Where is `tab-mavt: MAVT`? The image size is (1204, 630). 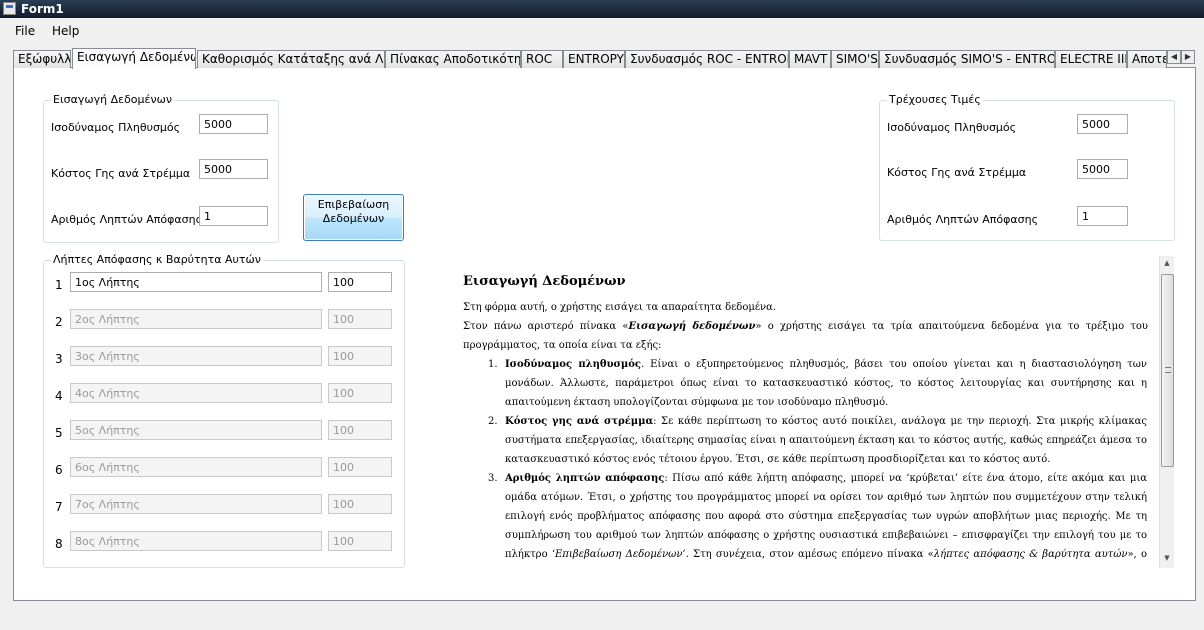 tab-mavt: MAVT is located at coordinates (810, 59).